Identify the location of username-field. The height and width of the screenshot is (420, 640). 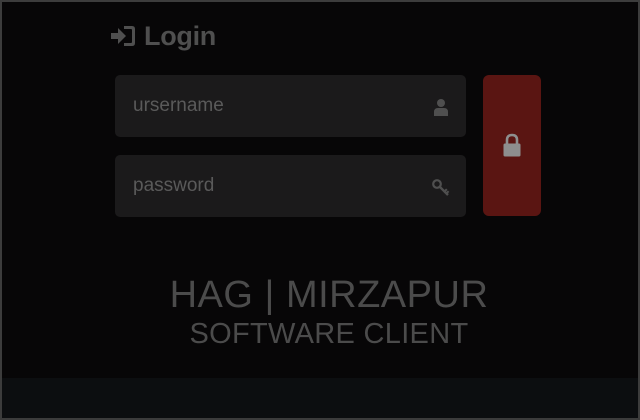
(290, 106).